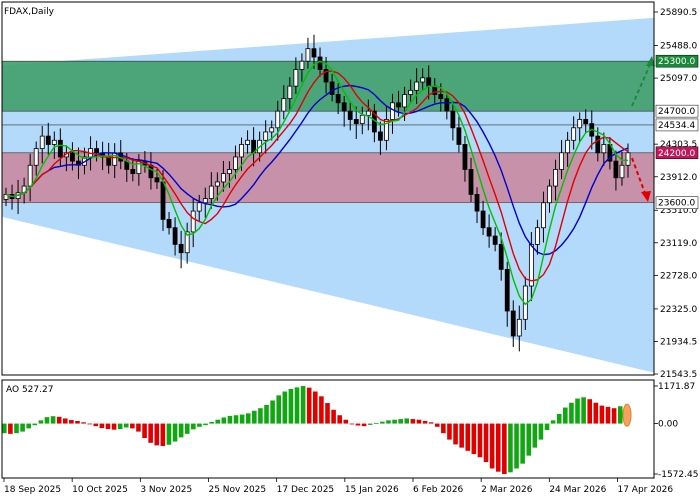 This screenshot has height=500, width=700. Describe the element at coordinates (678, 13) in the screenshot. I see `price-tick-label-0: 25890.5` at that location.